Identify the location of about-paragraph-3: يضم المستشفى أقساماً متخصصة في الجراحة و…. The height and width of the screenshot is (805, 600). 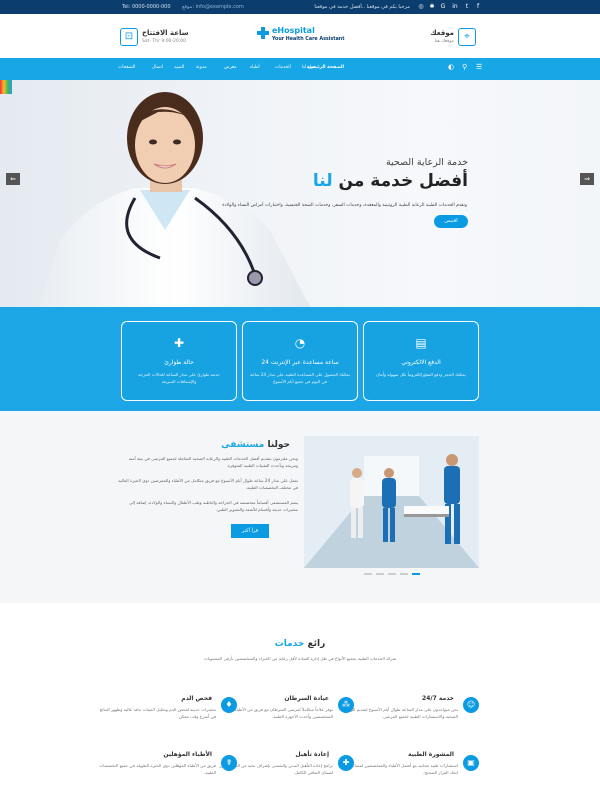
(213, 506).